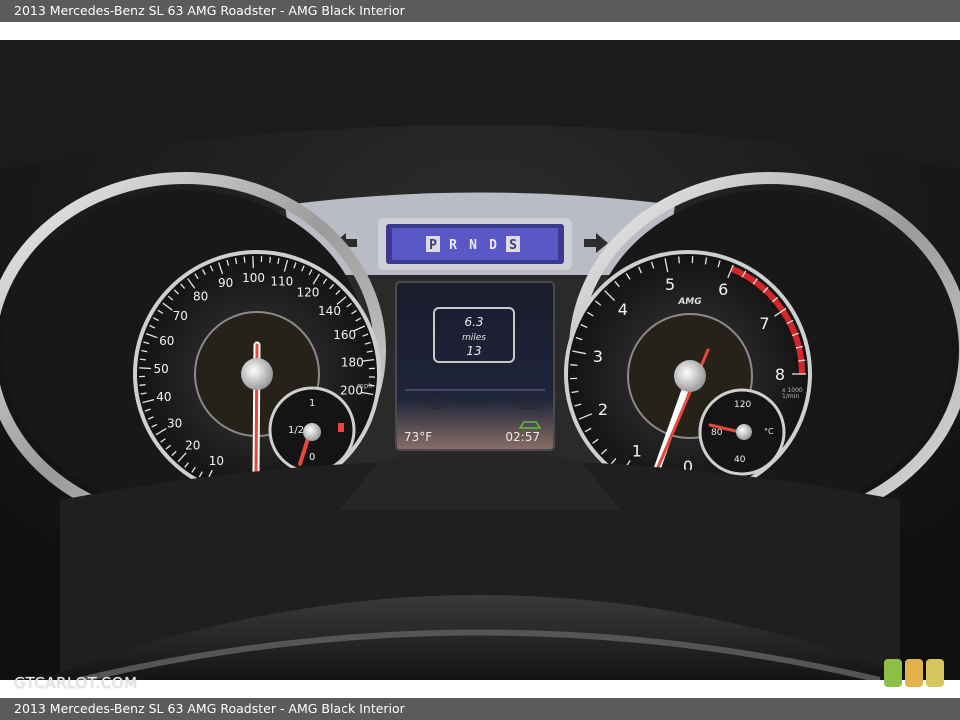  I want to click on speed-label-10: 10, so click(216, 461).